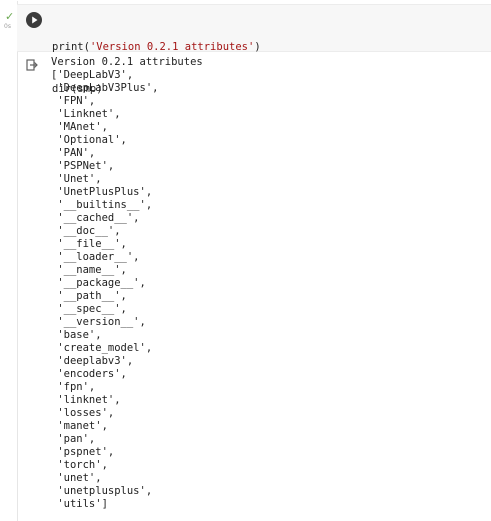 The image size is (491, 521). What do you see at coordinates (86, 400) in the screenshot?
I see `output-line: 'linknet',` at bounding box center [86, 400].